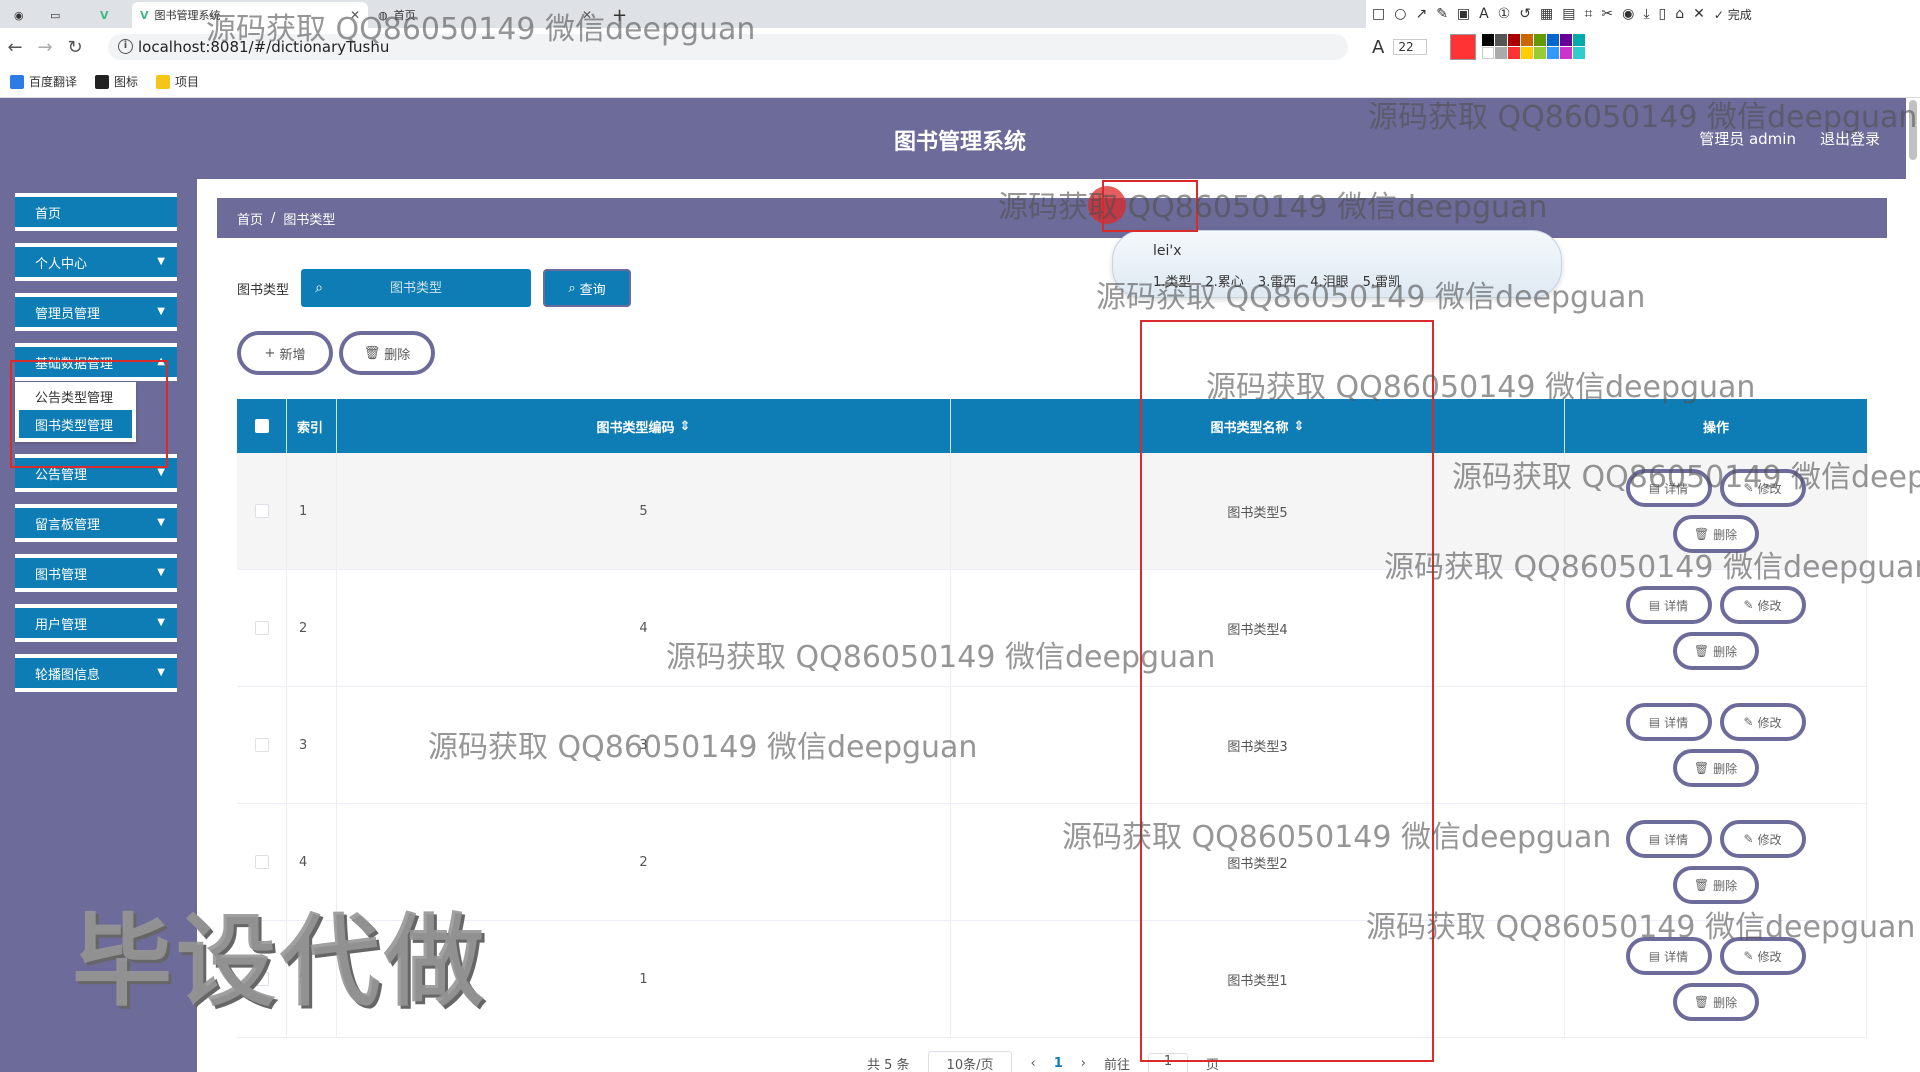 Image resolution: width=1920 pixels, height=1072 pixels. What do you see at coordinates (1589, 14) in the screenshot?
I see `crop-icon: ⌗` at bounding box center [1589, 14].